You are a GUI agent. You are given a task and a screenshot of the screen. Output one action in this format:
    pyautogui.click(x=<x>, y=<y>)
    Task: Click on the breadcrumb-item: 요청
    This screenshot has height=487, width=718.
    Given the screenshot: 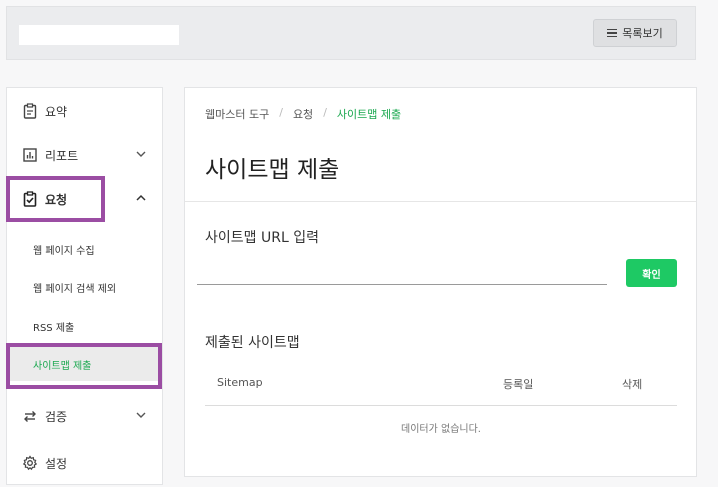 What is the action you would take?
    pyautogui.click(x=303, y=114)
    